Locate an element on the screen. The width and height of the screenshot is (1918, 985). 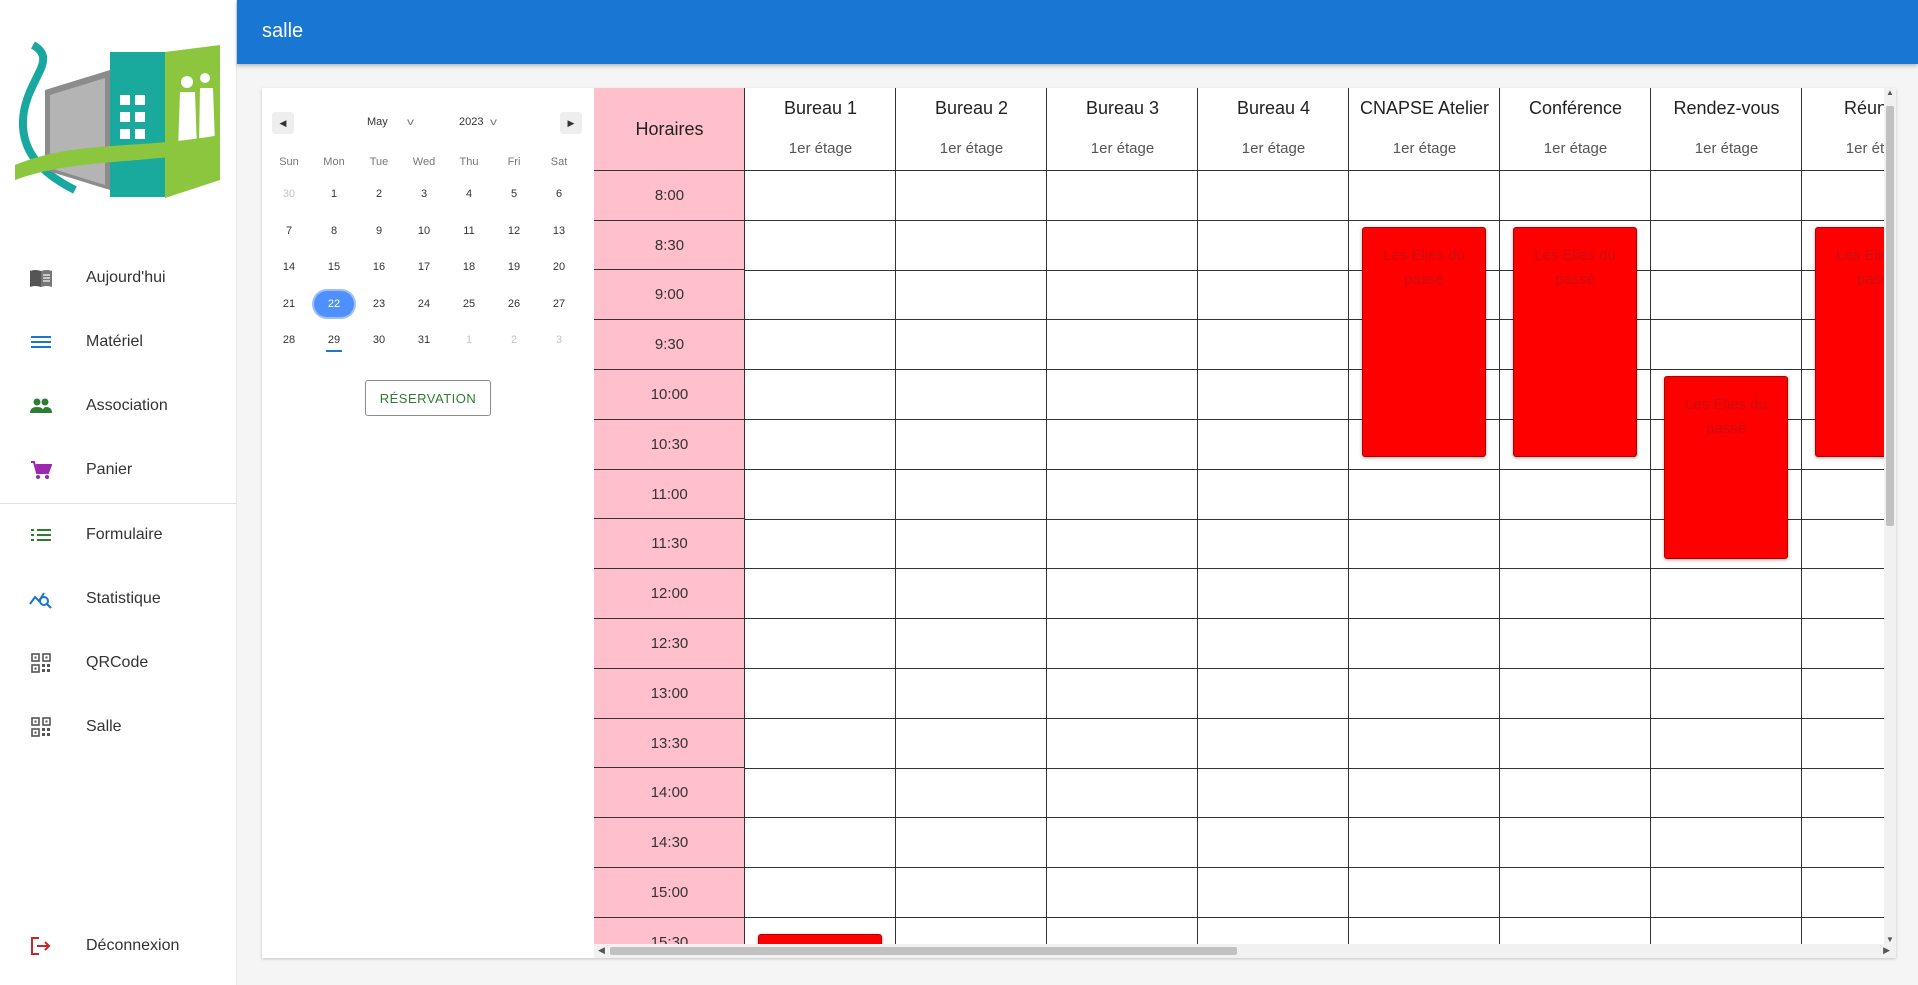
calendar-day-selected: 22 is located at coordinates (334, 303).